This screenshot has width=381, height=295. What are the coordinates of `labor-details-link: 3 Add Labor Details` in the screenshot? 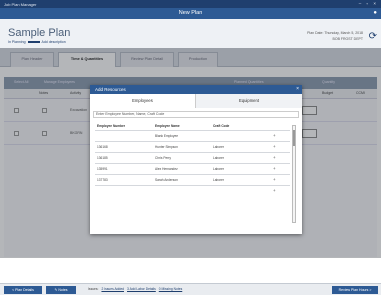 It's located at (141, 289).